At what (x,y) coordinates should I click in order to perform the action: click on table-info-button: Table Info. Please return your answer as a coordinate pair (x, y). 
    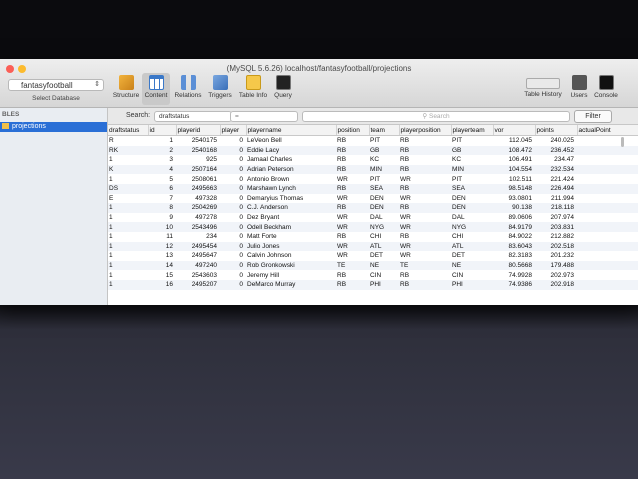
    Looking at the image, I should click on (253, 89).